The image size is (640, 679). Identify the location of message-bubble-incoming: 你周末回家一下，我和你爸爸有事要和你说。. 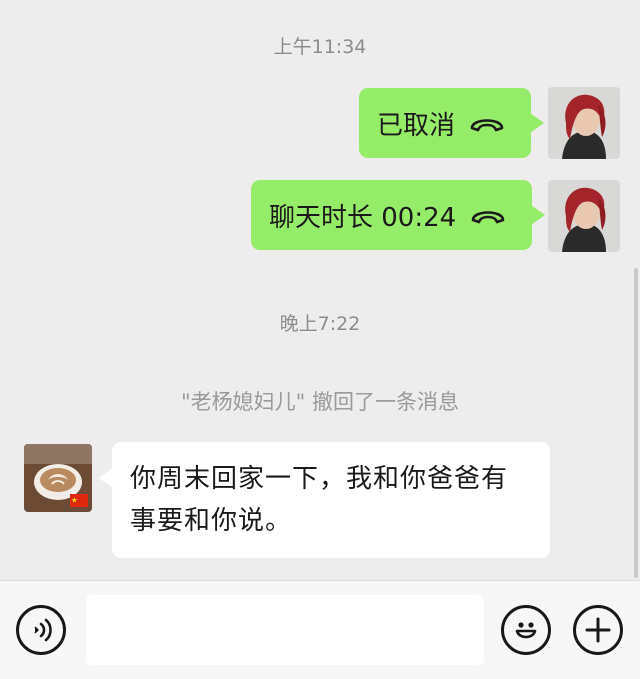
(324, 500).